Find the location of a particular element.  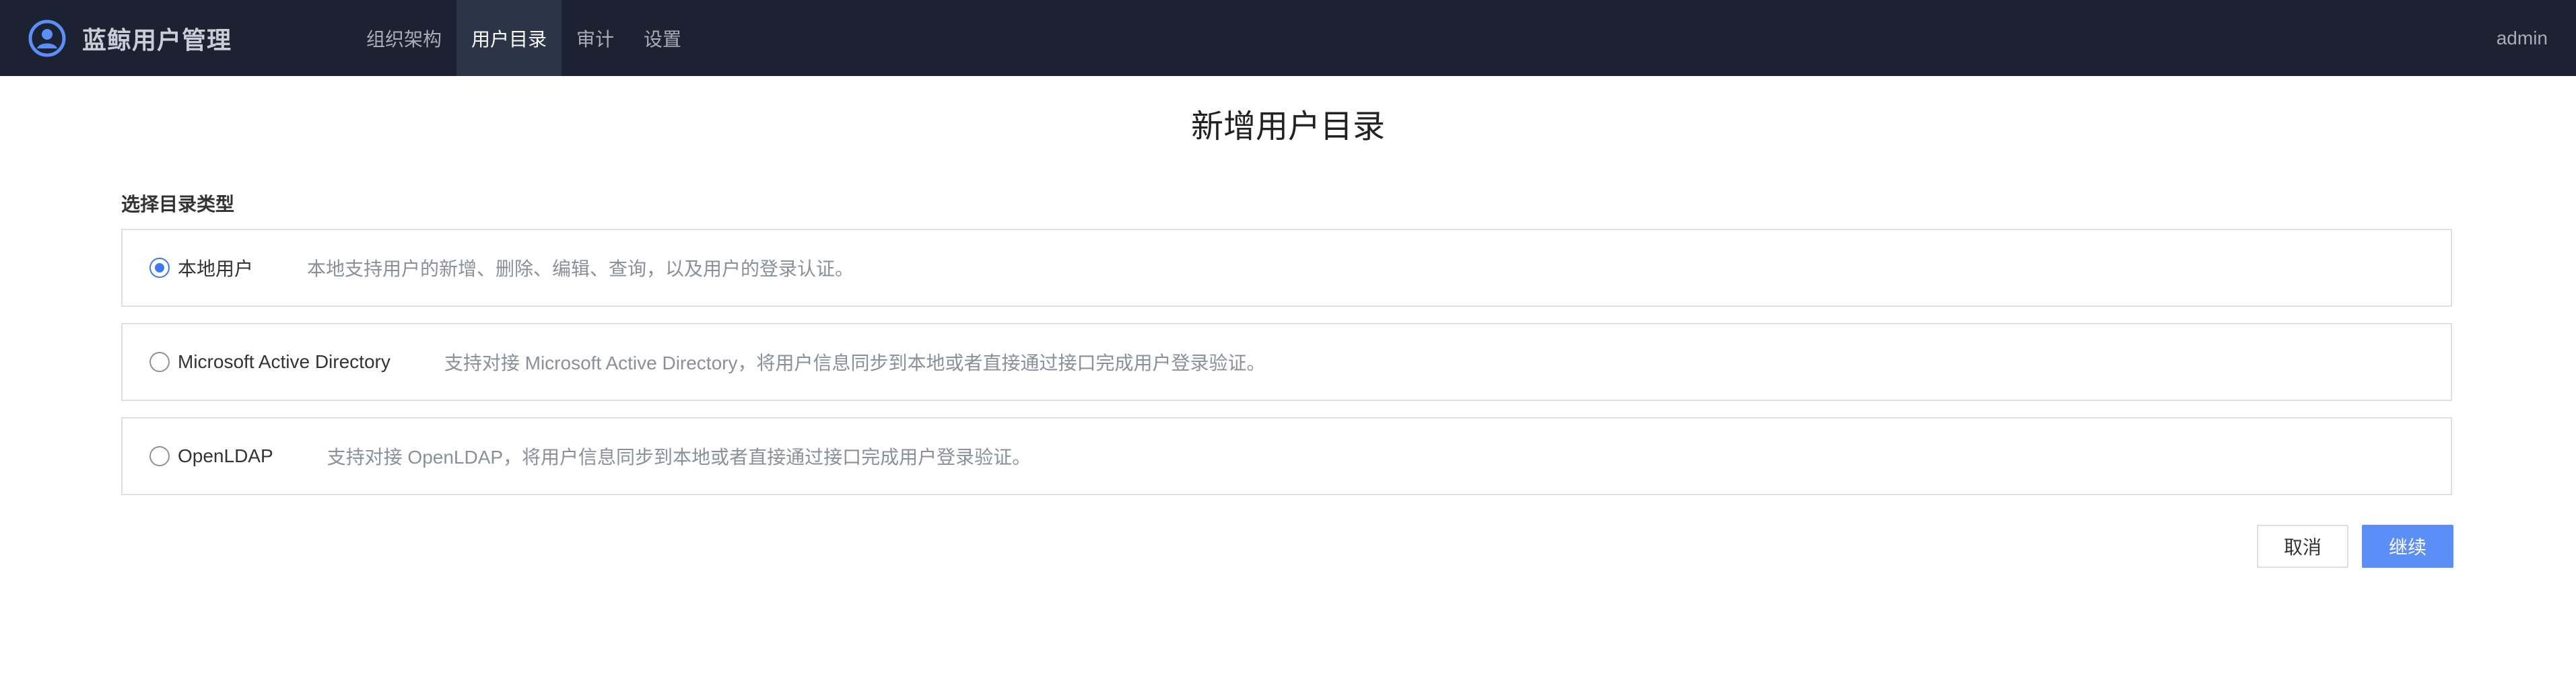

app-title: 蓝鲸用户管理 is located at coordinates (157, 40).